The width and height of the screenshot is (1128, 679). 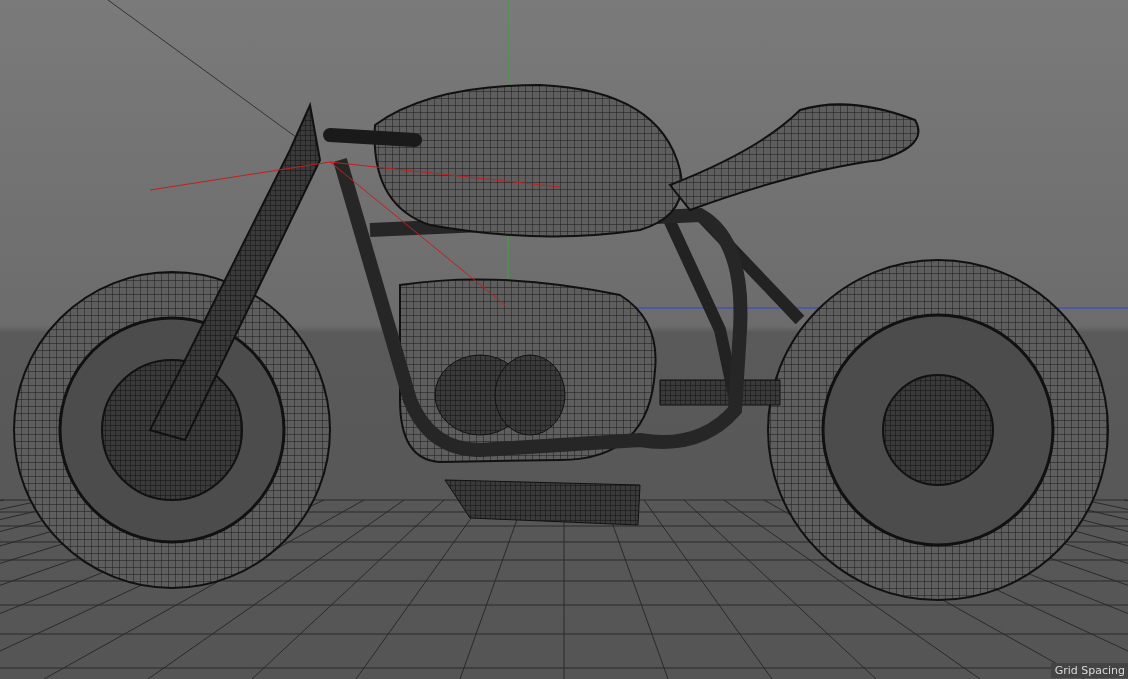 I want to click on grid-spacing-label: Grid Spacing, so click(x=1089, y=670).